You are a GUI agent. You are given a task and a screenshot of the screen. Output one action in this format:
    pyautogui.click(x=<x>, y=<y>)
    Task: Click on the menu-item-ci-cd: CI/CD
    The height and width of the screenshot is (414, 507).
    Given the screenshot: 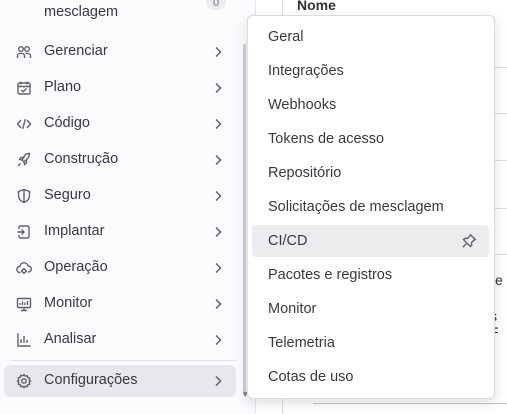 What is the action you would take?
    pyautogui.click(x=370, y=241)
    